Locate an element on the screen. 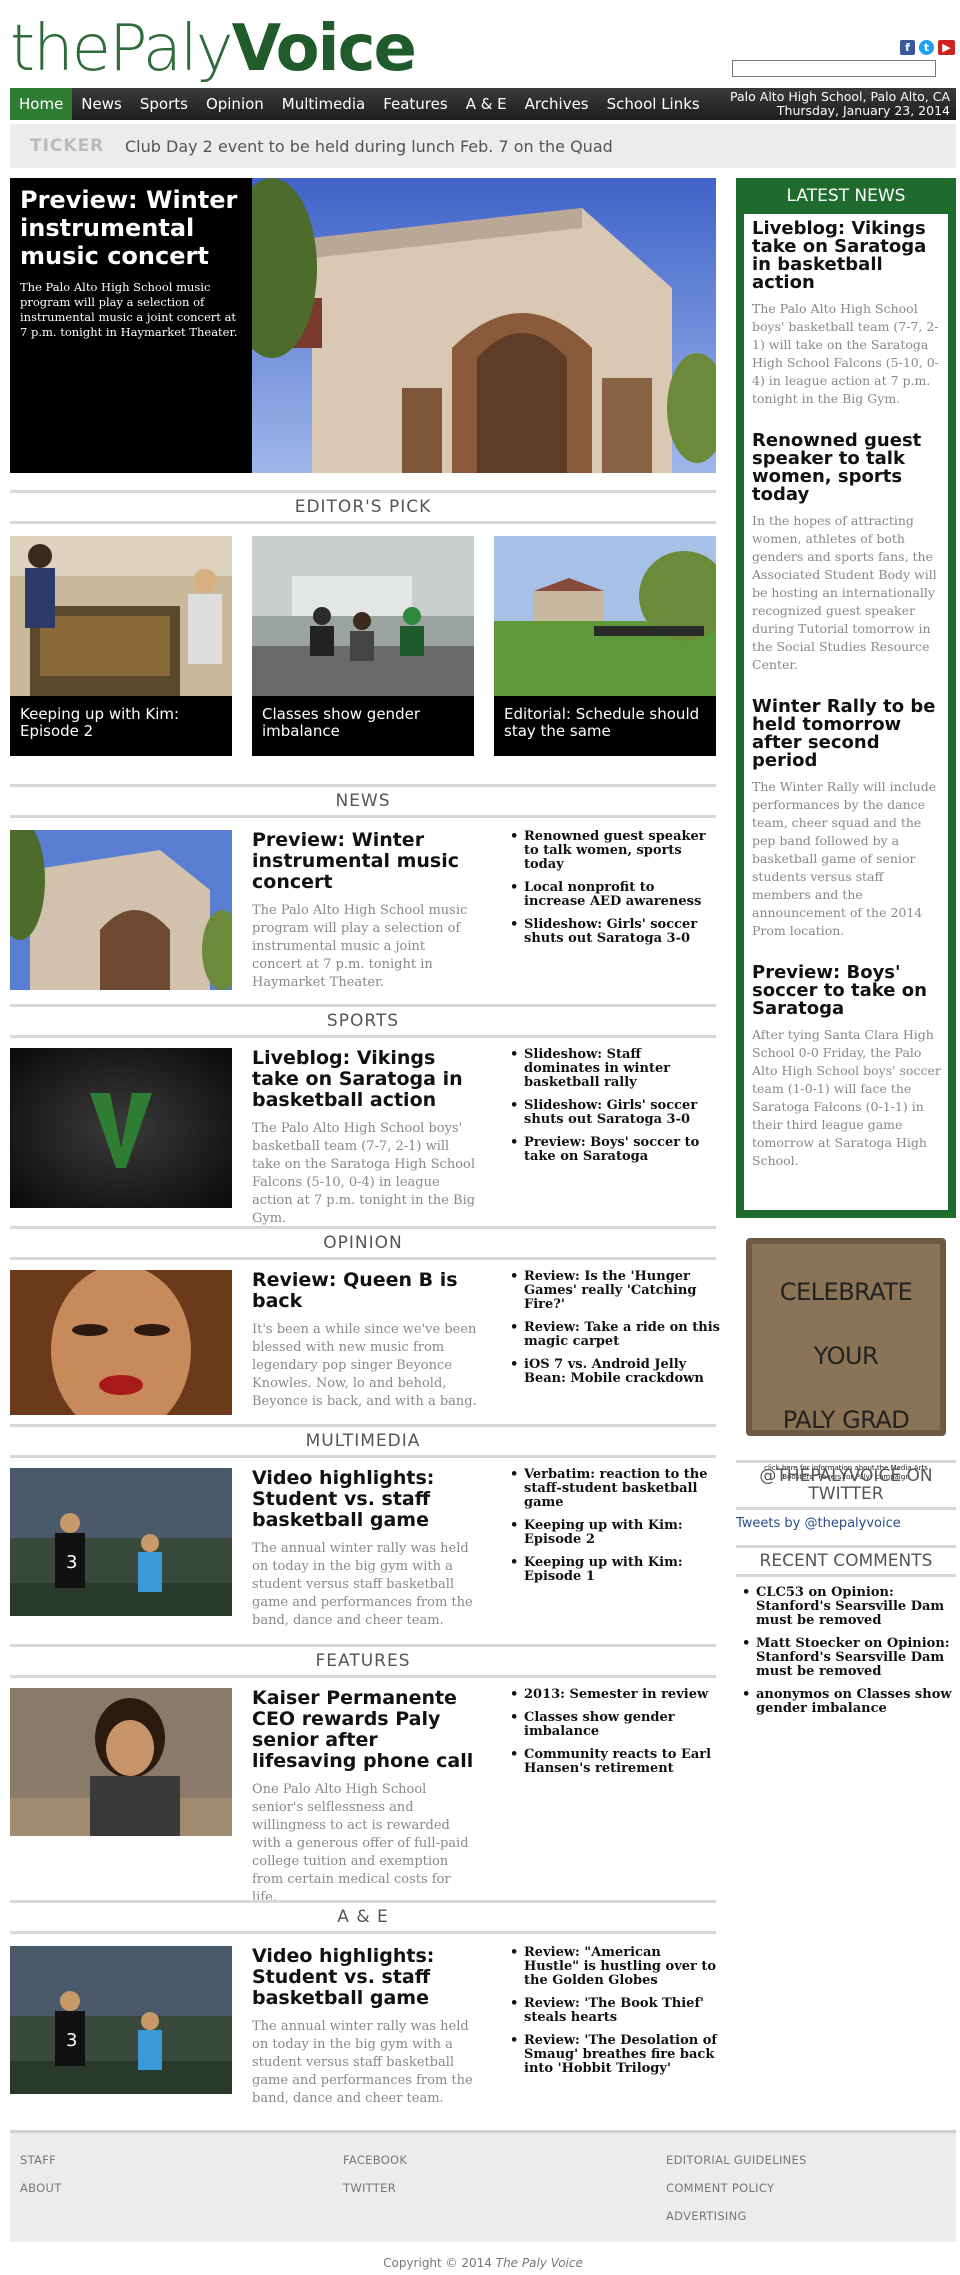  nav-sports: Sports is located at coordinates (164, 104).